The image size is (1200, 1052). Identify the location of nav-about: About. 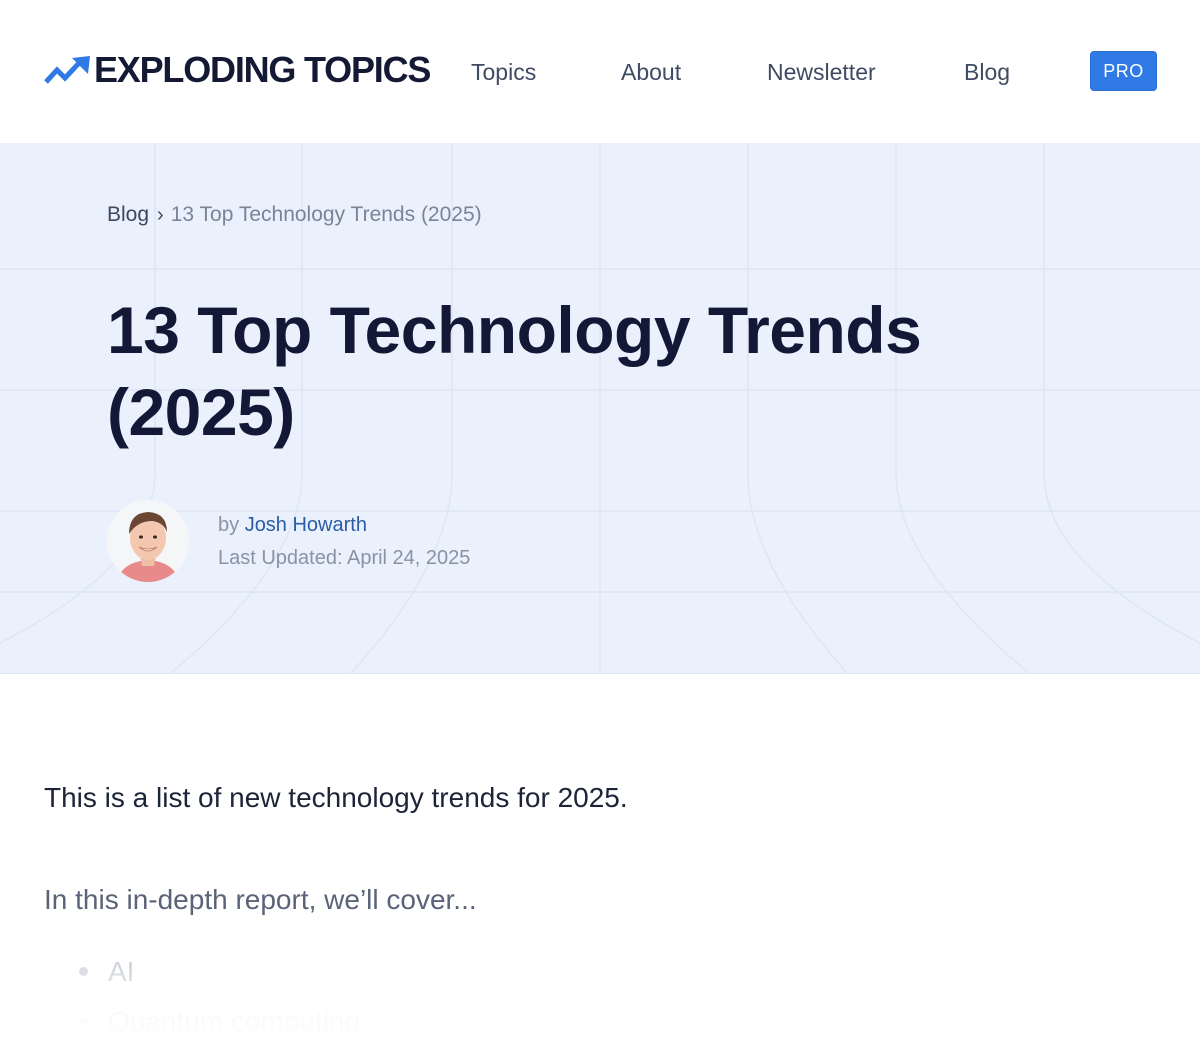
(651, 72).